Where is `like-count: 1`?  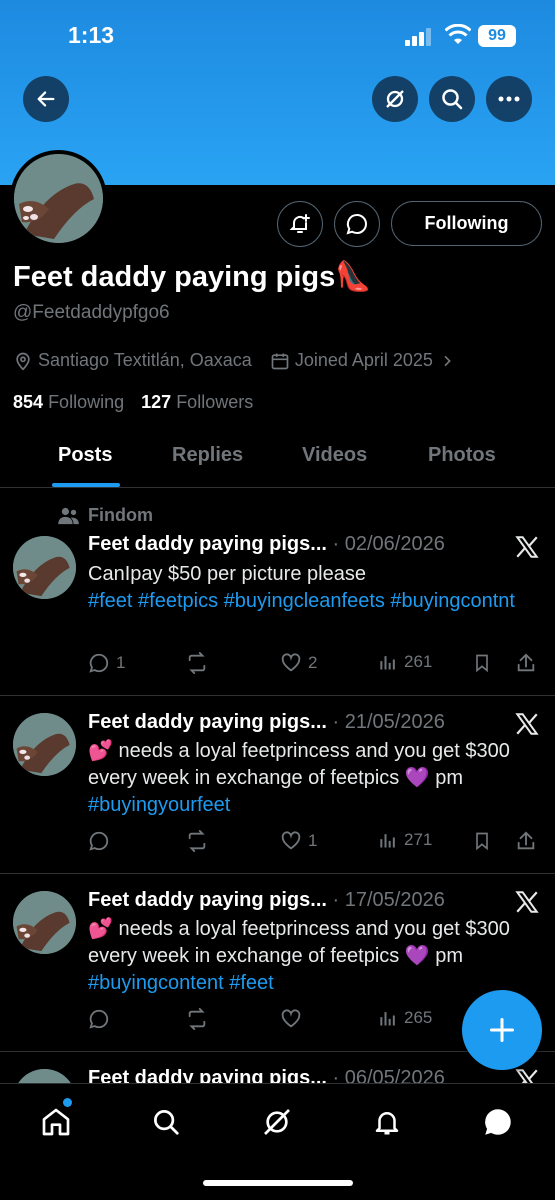 like-count: 1 is located at coordinates (313, 840).